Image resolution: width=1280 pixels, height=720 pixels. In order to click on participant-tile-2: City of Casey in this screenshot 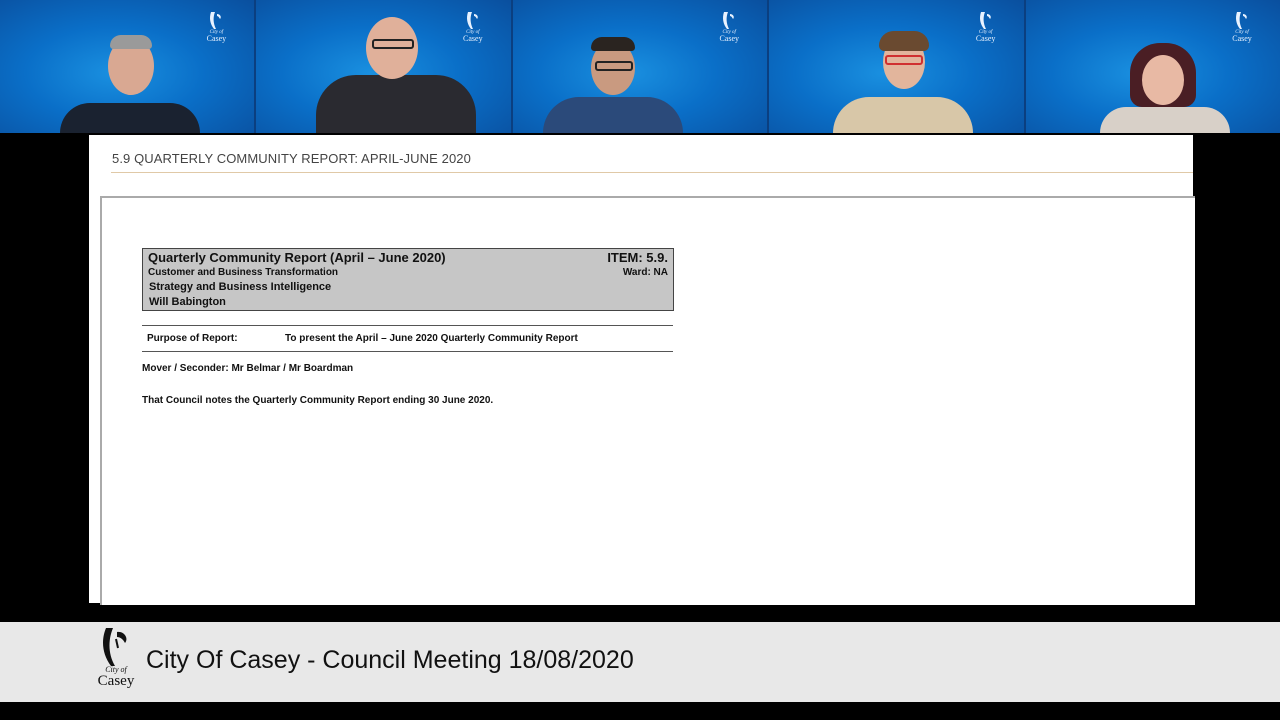, I will do `click(384, 66)`.